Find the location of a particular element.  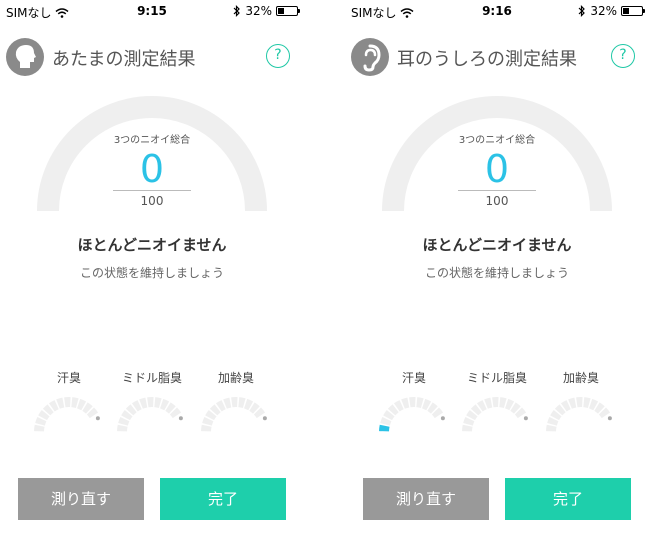

aging-gauge is located at coordinates (234, 414).